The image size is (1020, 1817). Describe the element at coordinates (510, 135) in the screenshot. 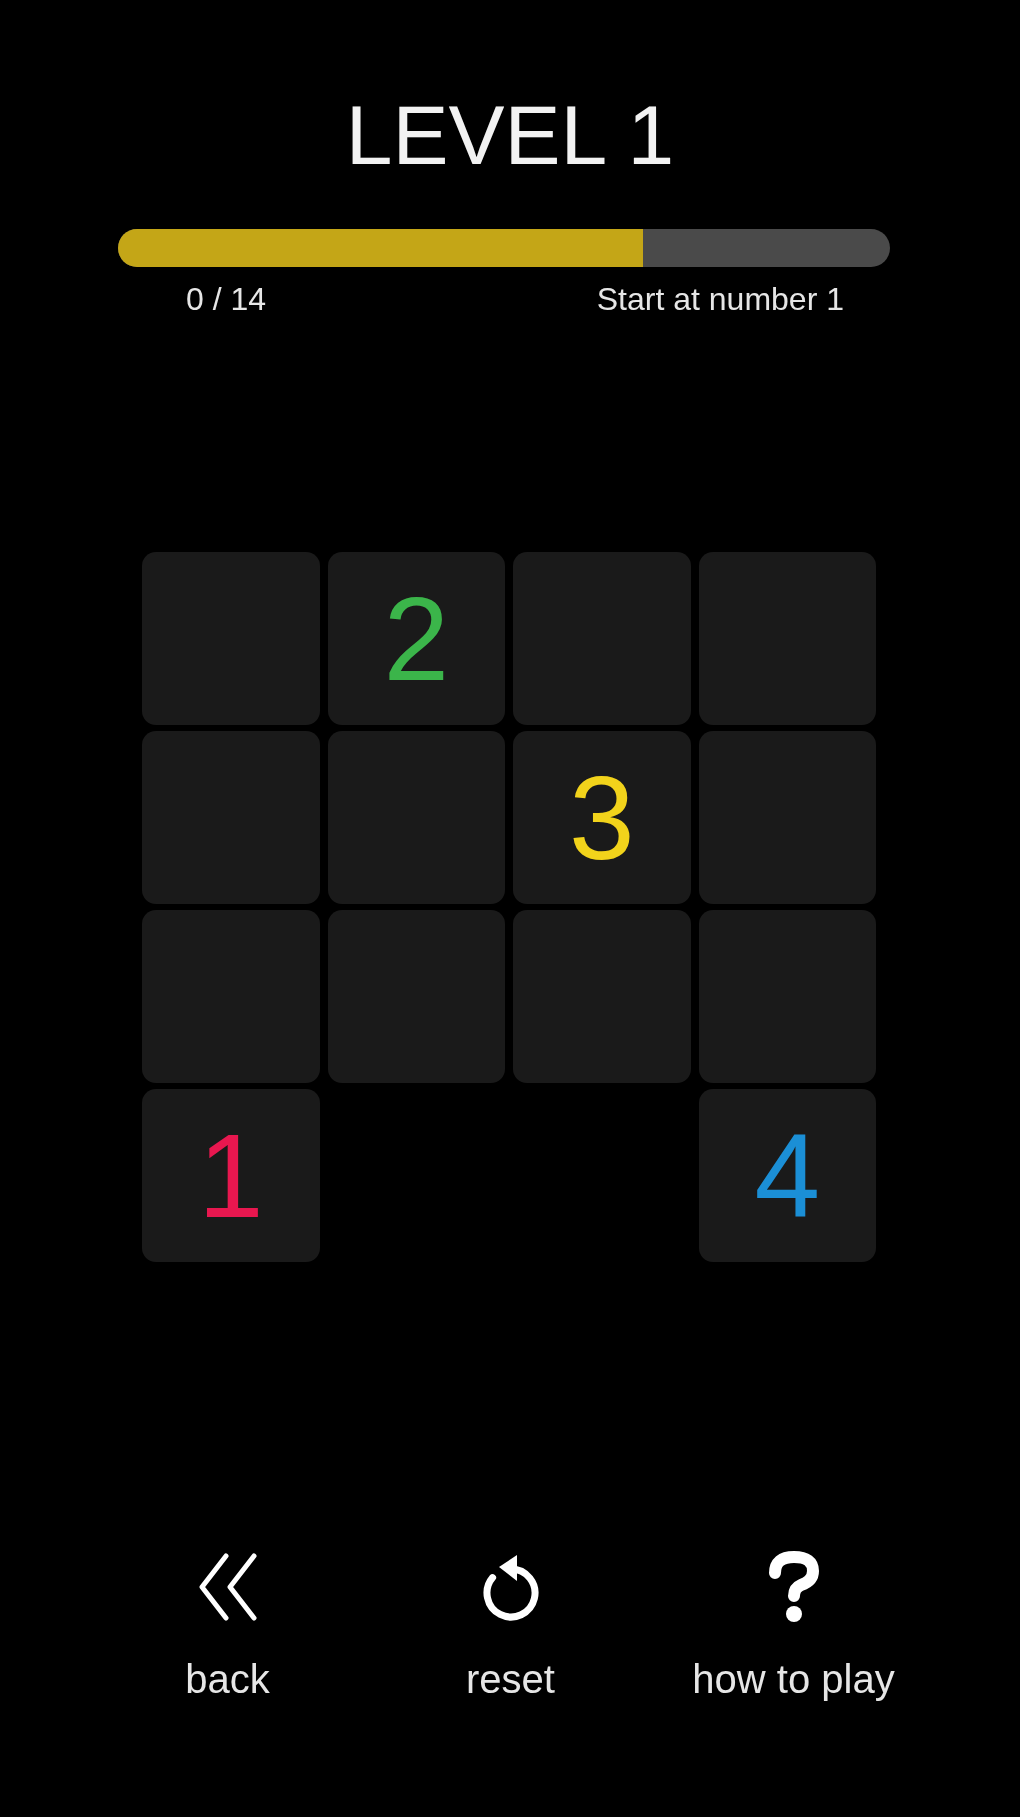

I see `level-title: LEVEL 1` at that location.